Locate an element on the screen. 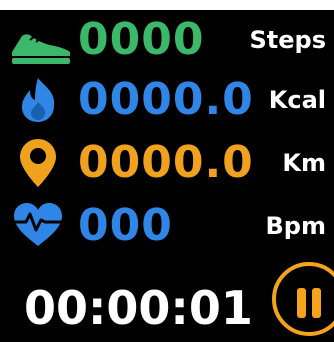  top-edge-strip is located at coordinates (167, 5).